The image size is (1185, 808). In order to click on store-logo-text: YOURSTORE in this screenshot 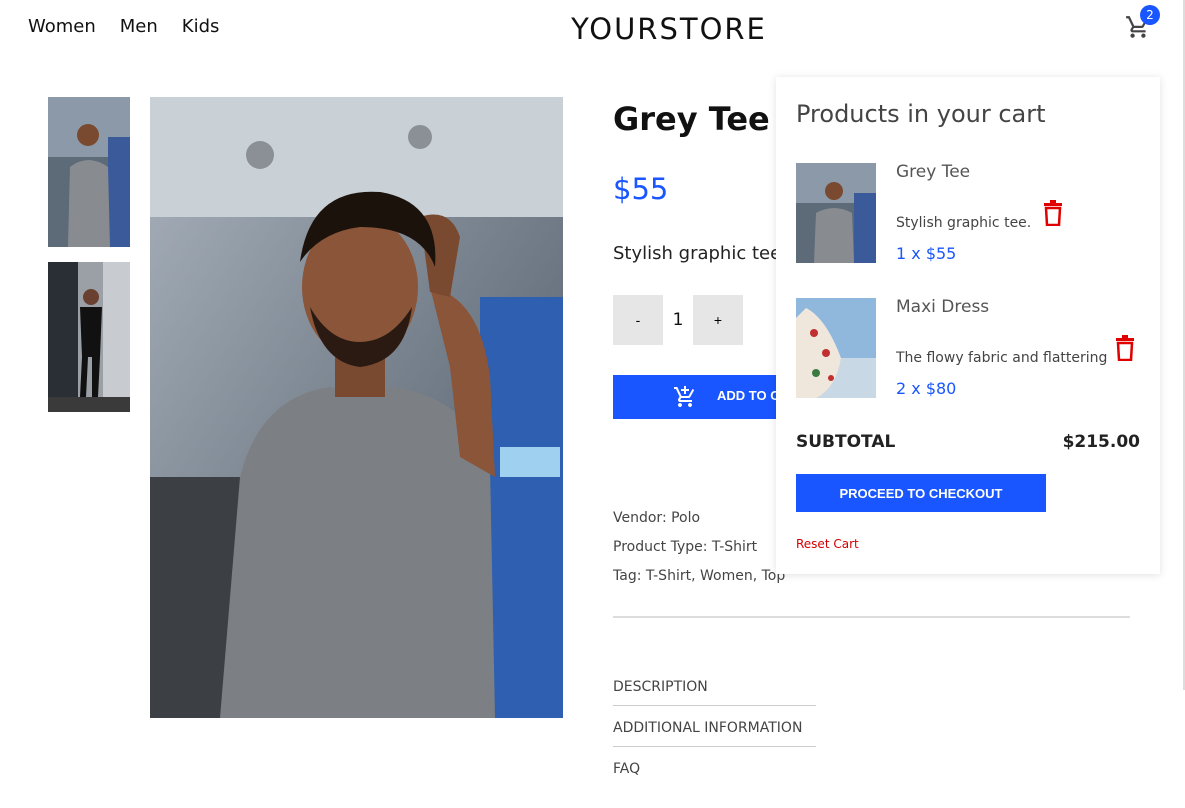, I will do `click(669, 29)`.